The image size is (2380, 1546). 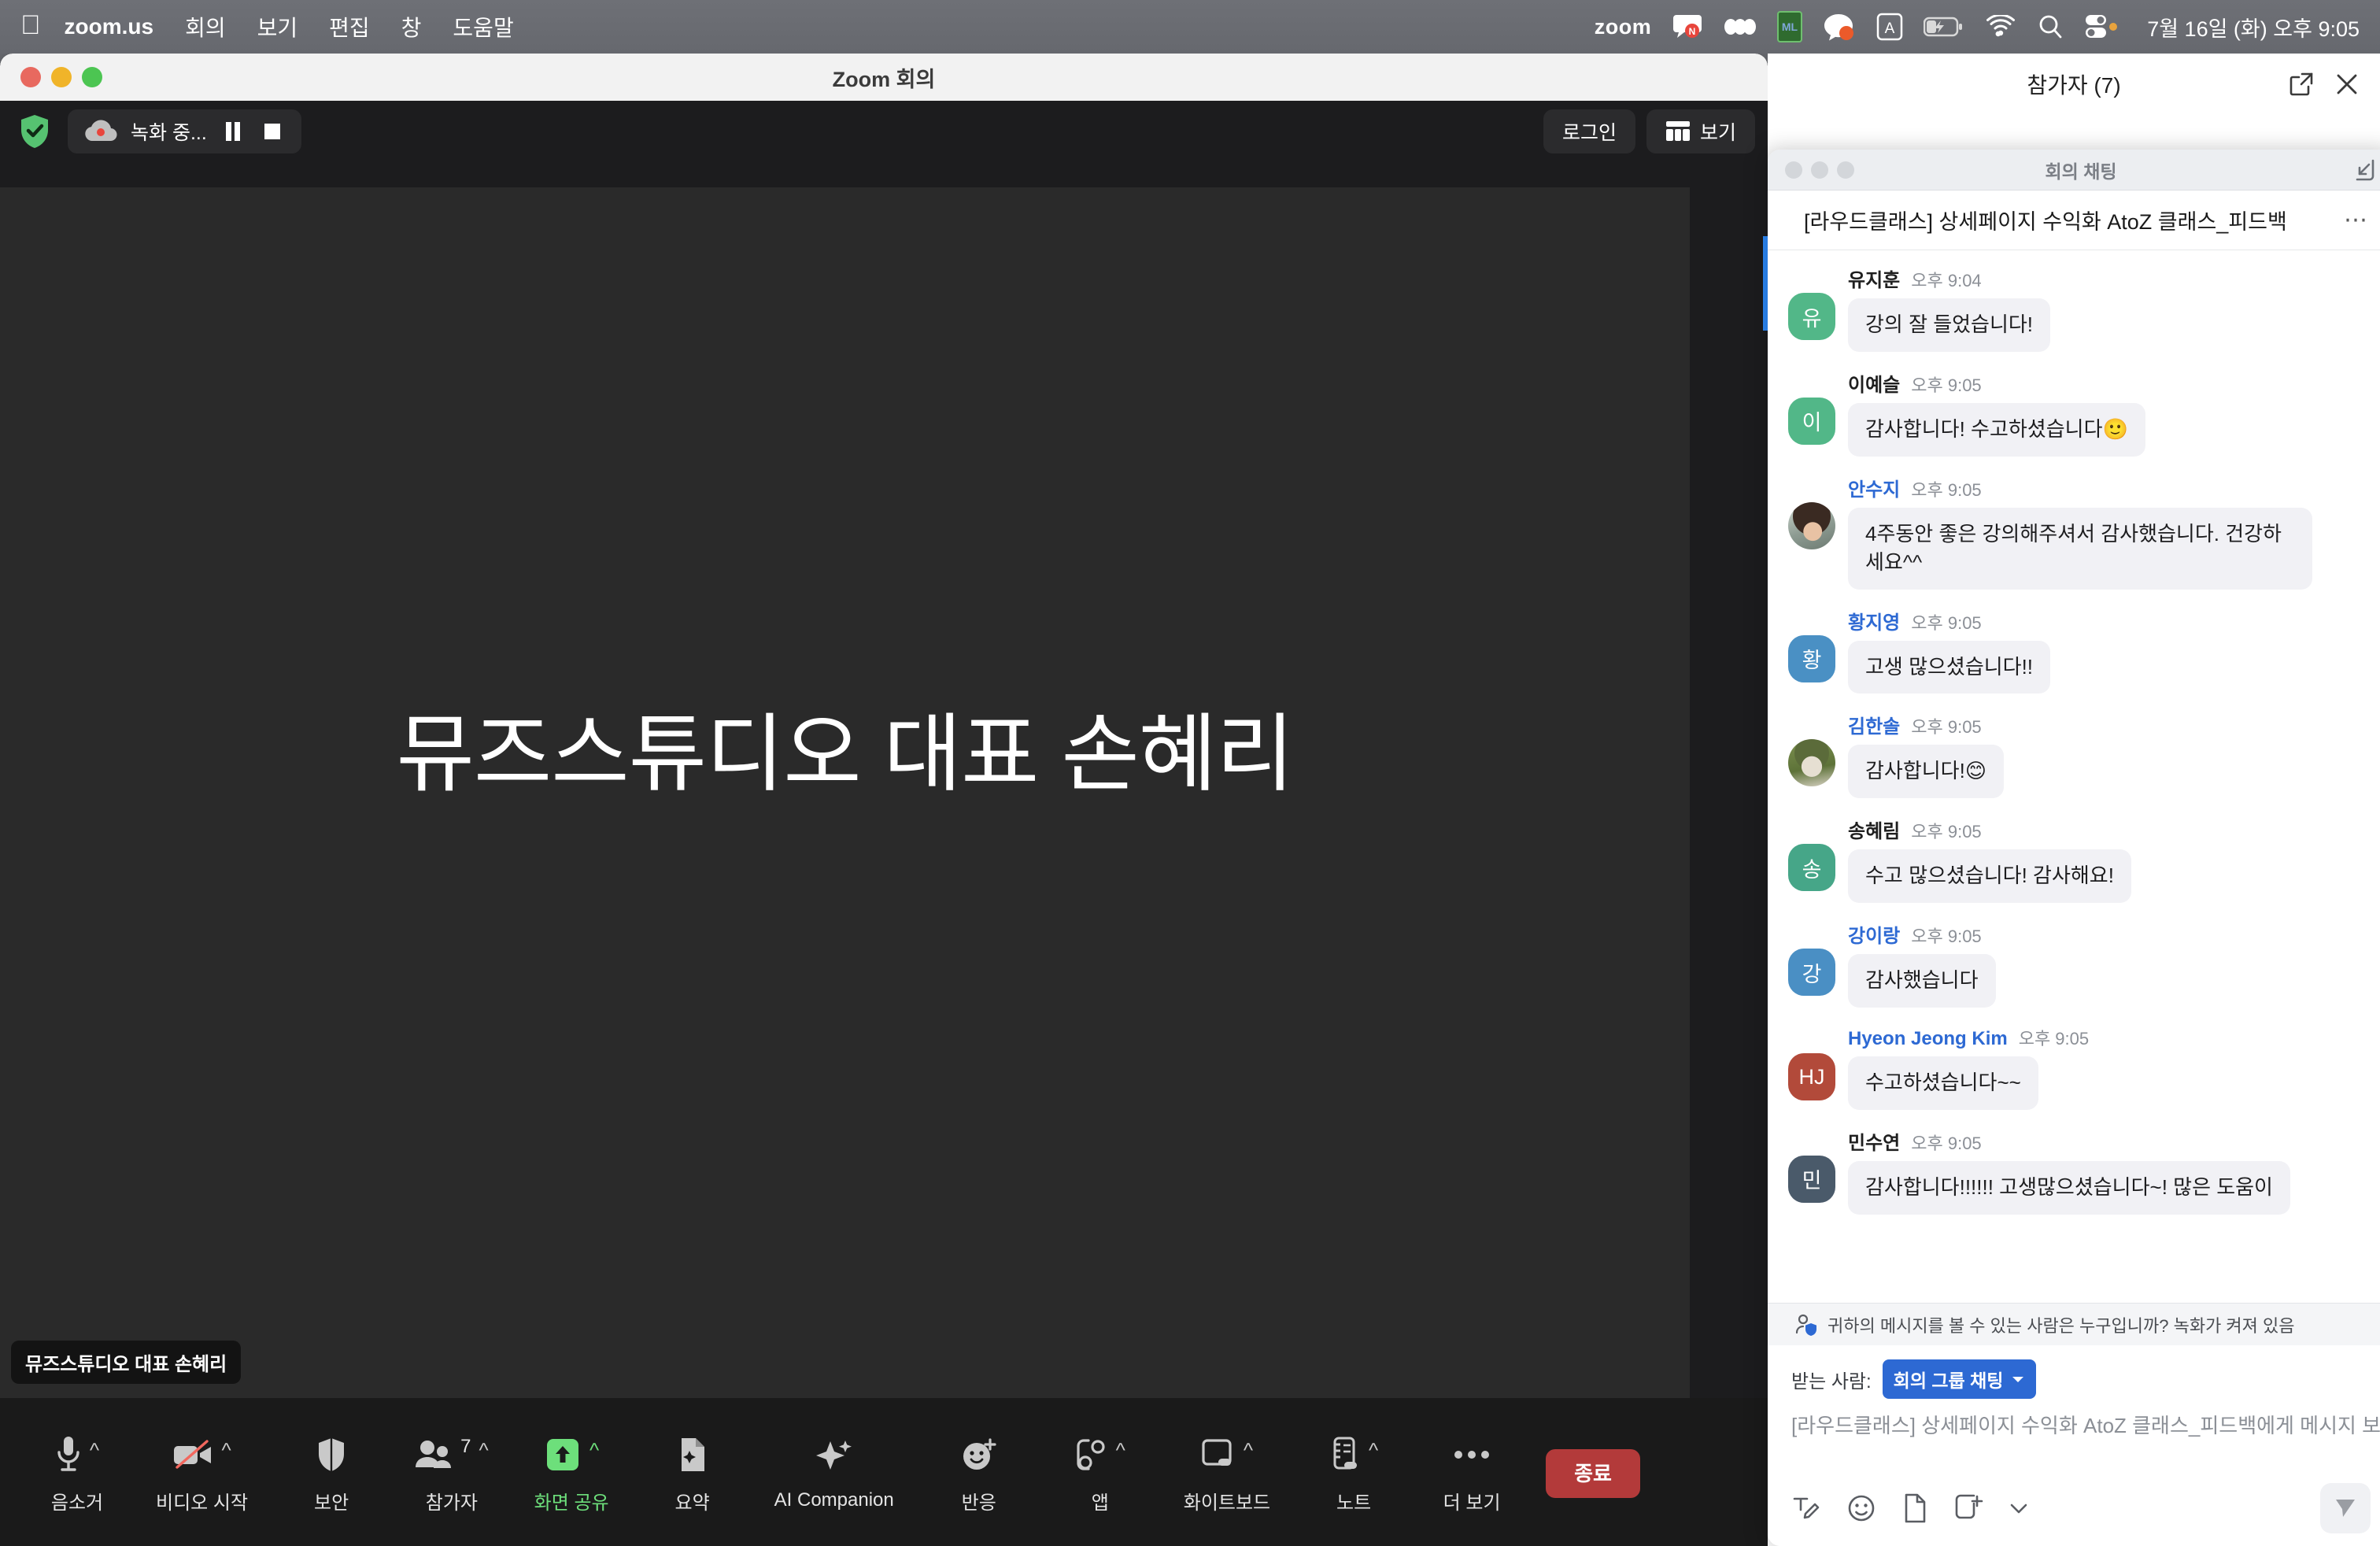 I want to click on toolbar-notes-button: ^ 노트, so click(x=1354, y=1472).